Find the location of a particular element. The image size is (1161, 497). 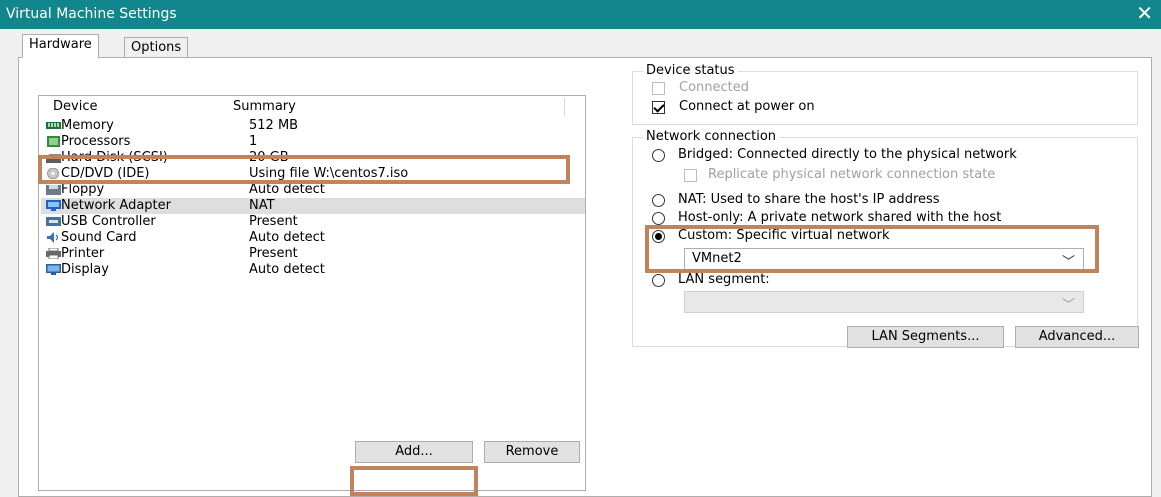

device-name: Floppy is located at coordinates (83, 189).